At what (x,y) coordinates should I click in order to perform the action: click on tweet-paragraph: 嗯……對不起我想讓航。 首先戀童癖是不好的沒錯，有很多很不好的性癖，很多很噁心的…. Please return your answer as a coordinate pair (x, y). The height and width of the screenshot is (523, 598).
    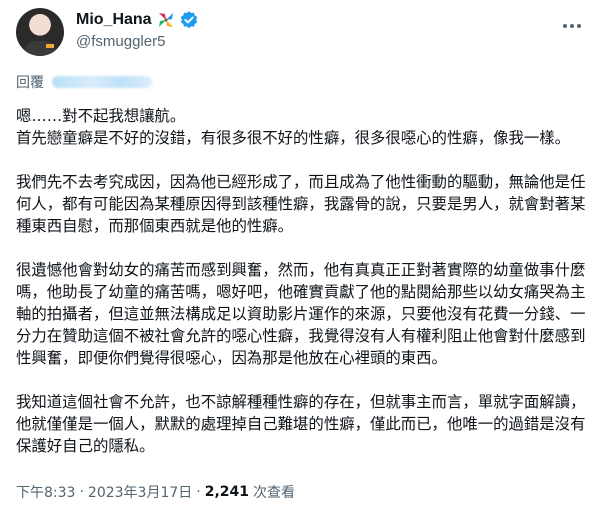
    Looking at the image, I should click on (293, 127).